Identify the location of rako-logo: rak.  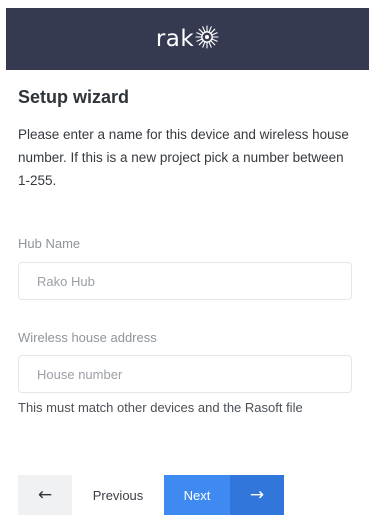
(187, 39).